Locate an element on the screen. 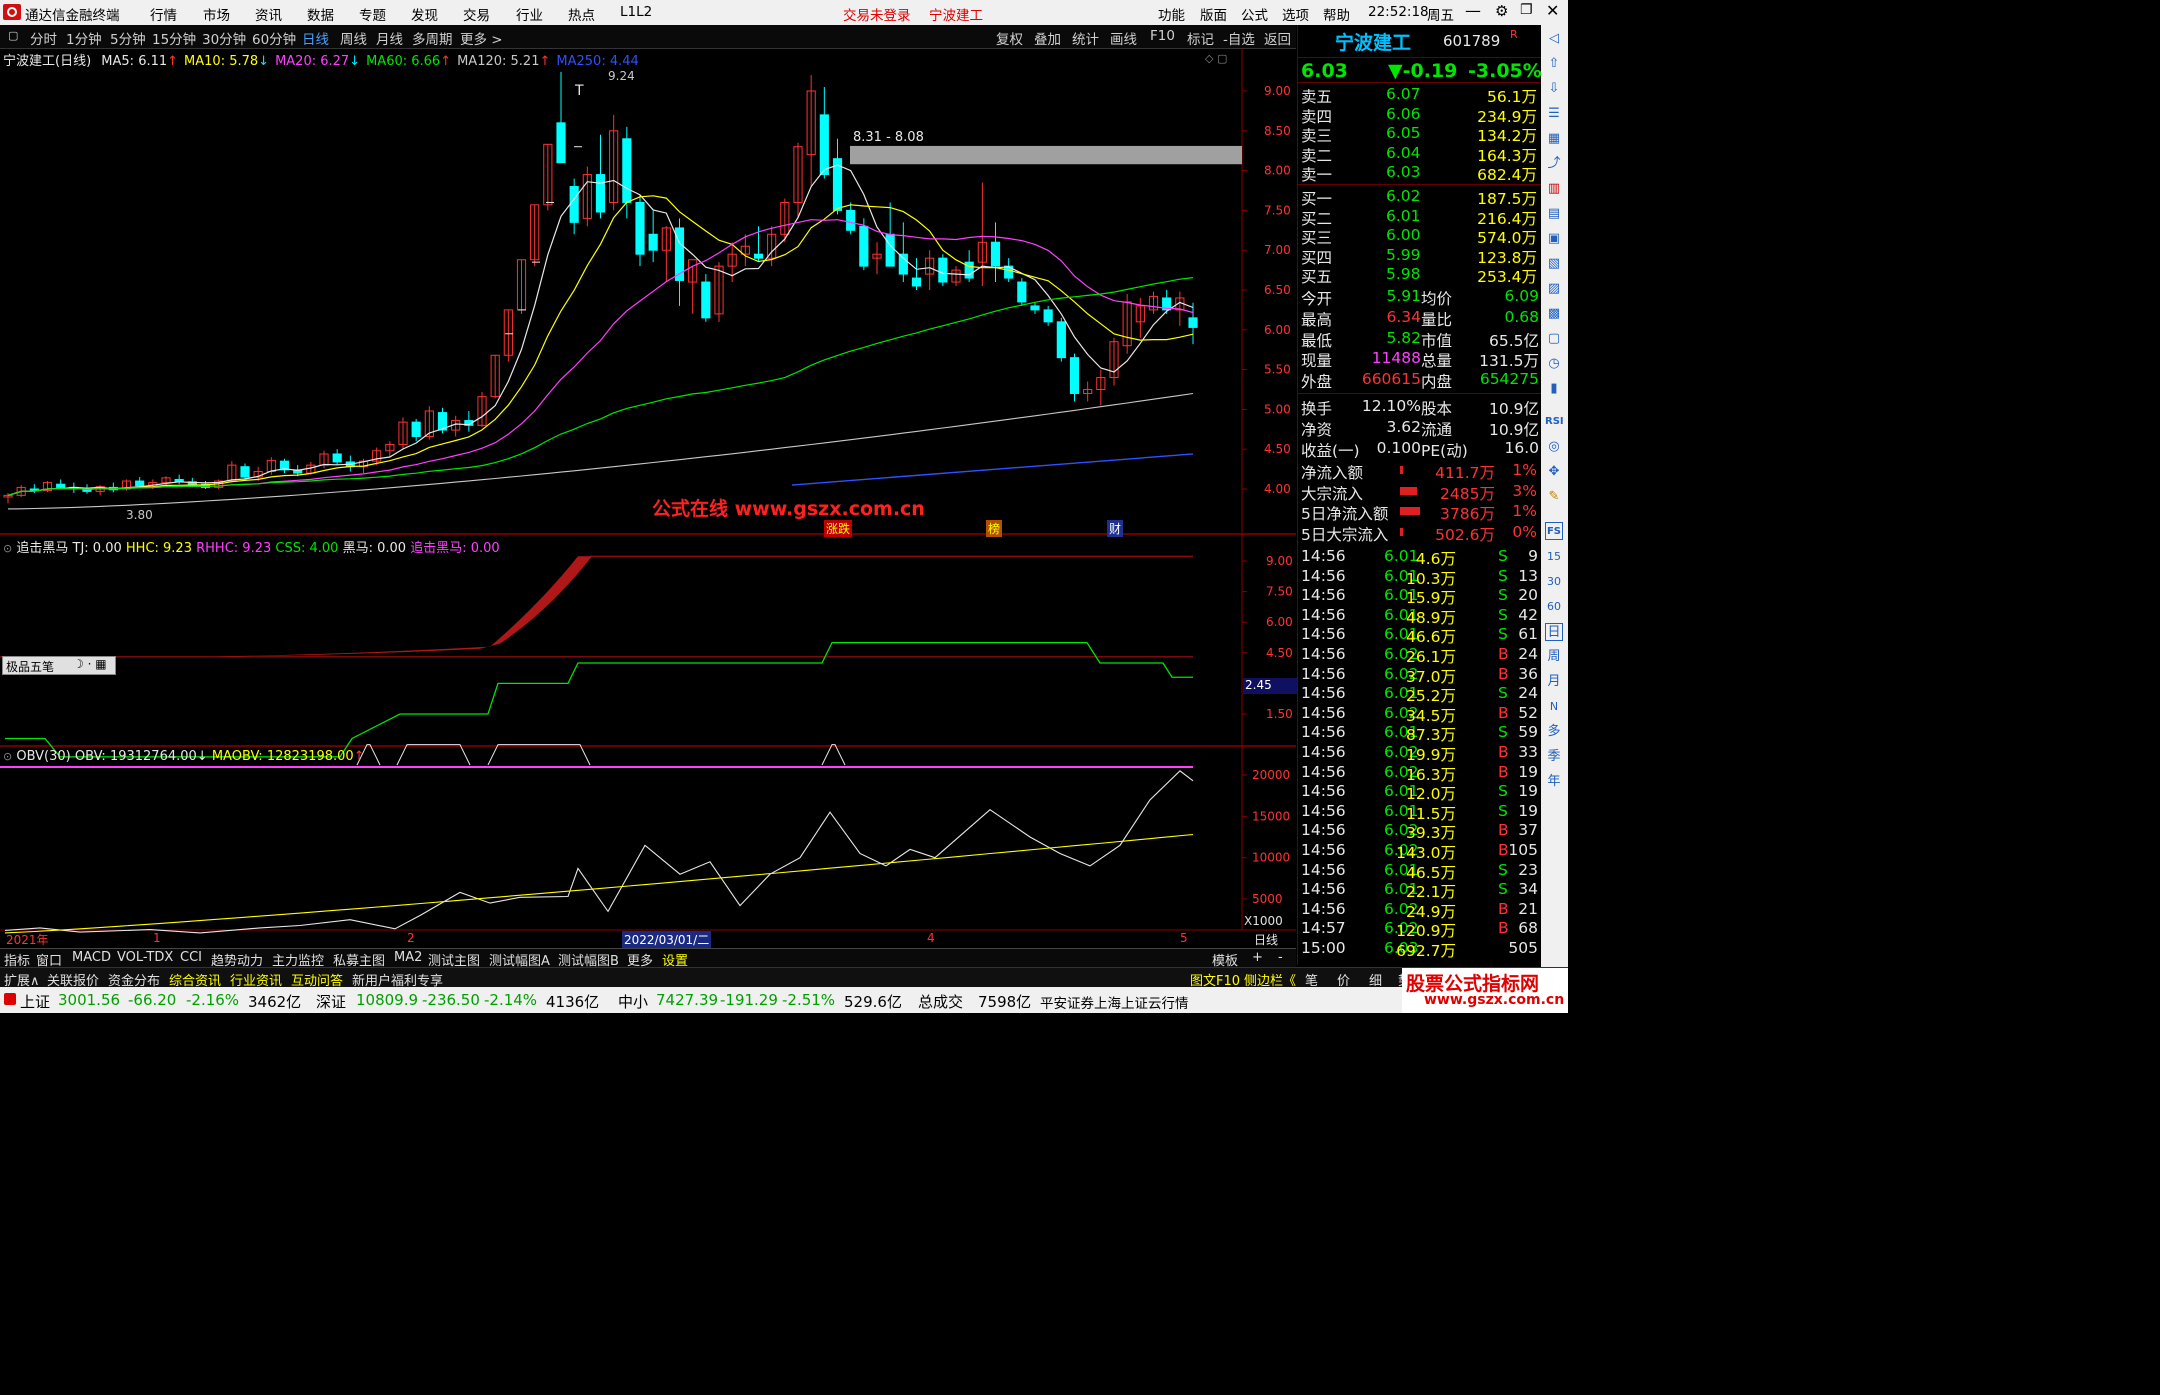 This screenshot has height=1395, width=2160. menu-gongshi: 公式 is located at coordinates (1254, 14).